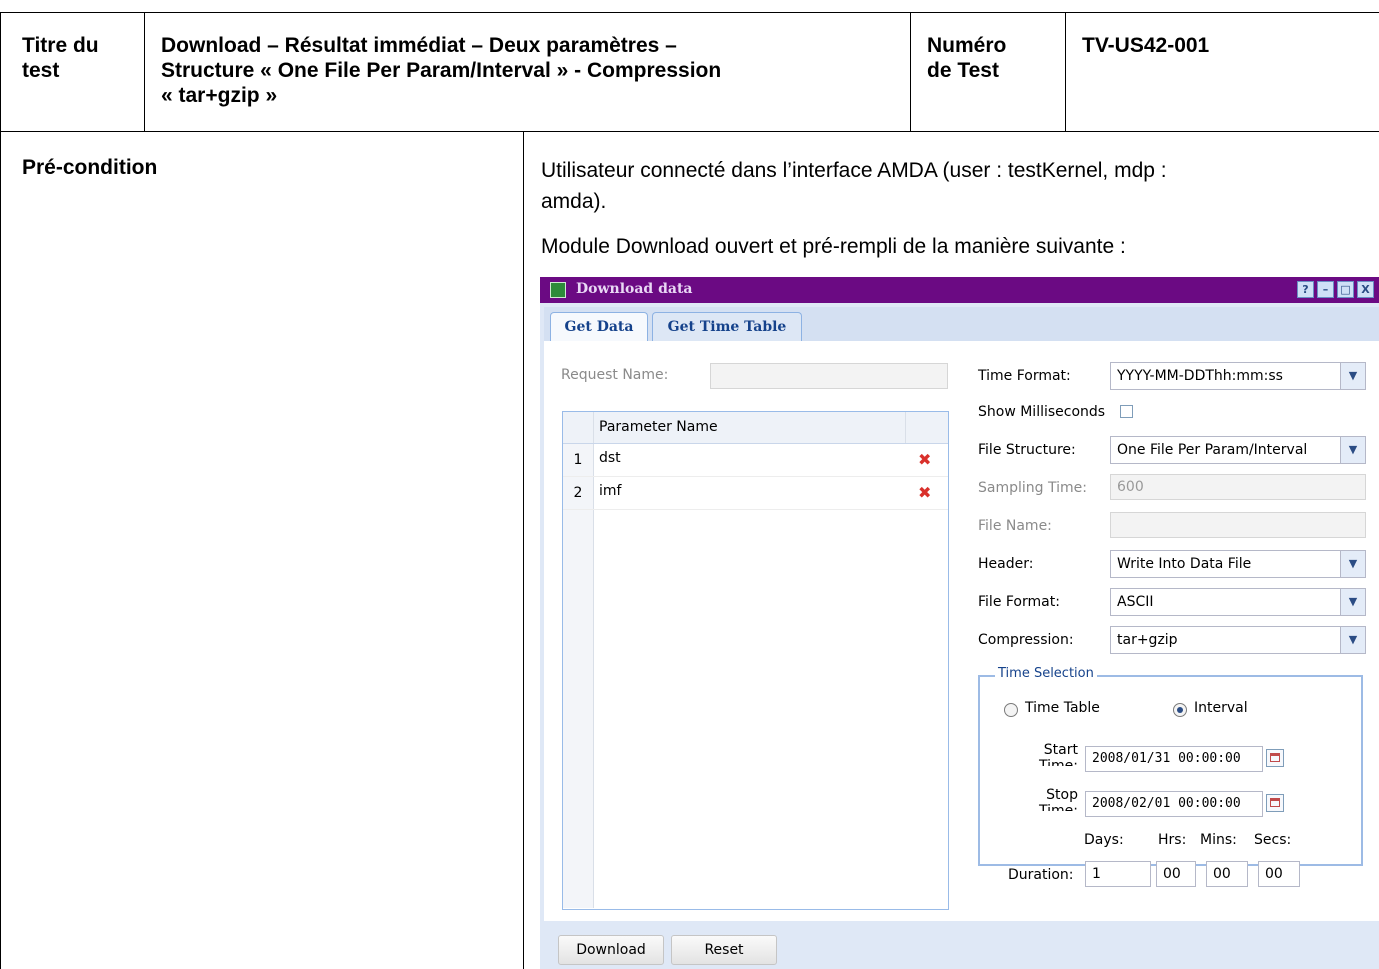 The width and height of the screenshot is (1379, 969). I want to click on table-row-divider, so click(689, 131).